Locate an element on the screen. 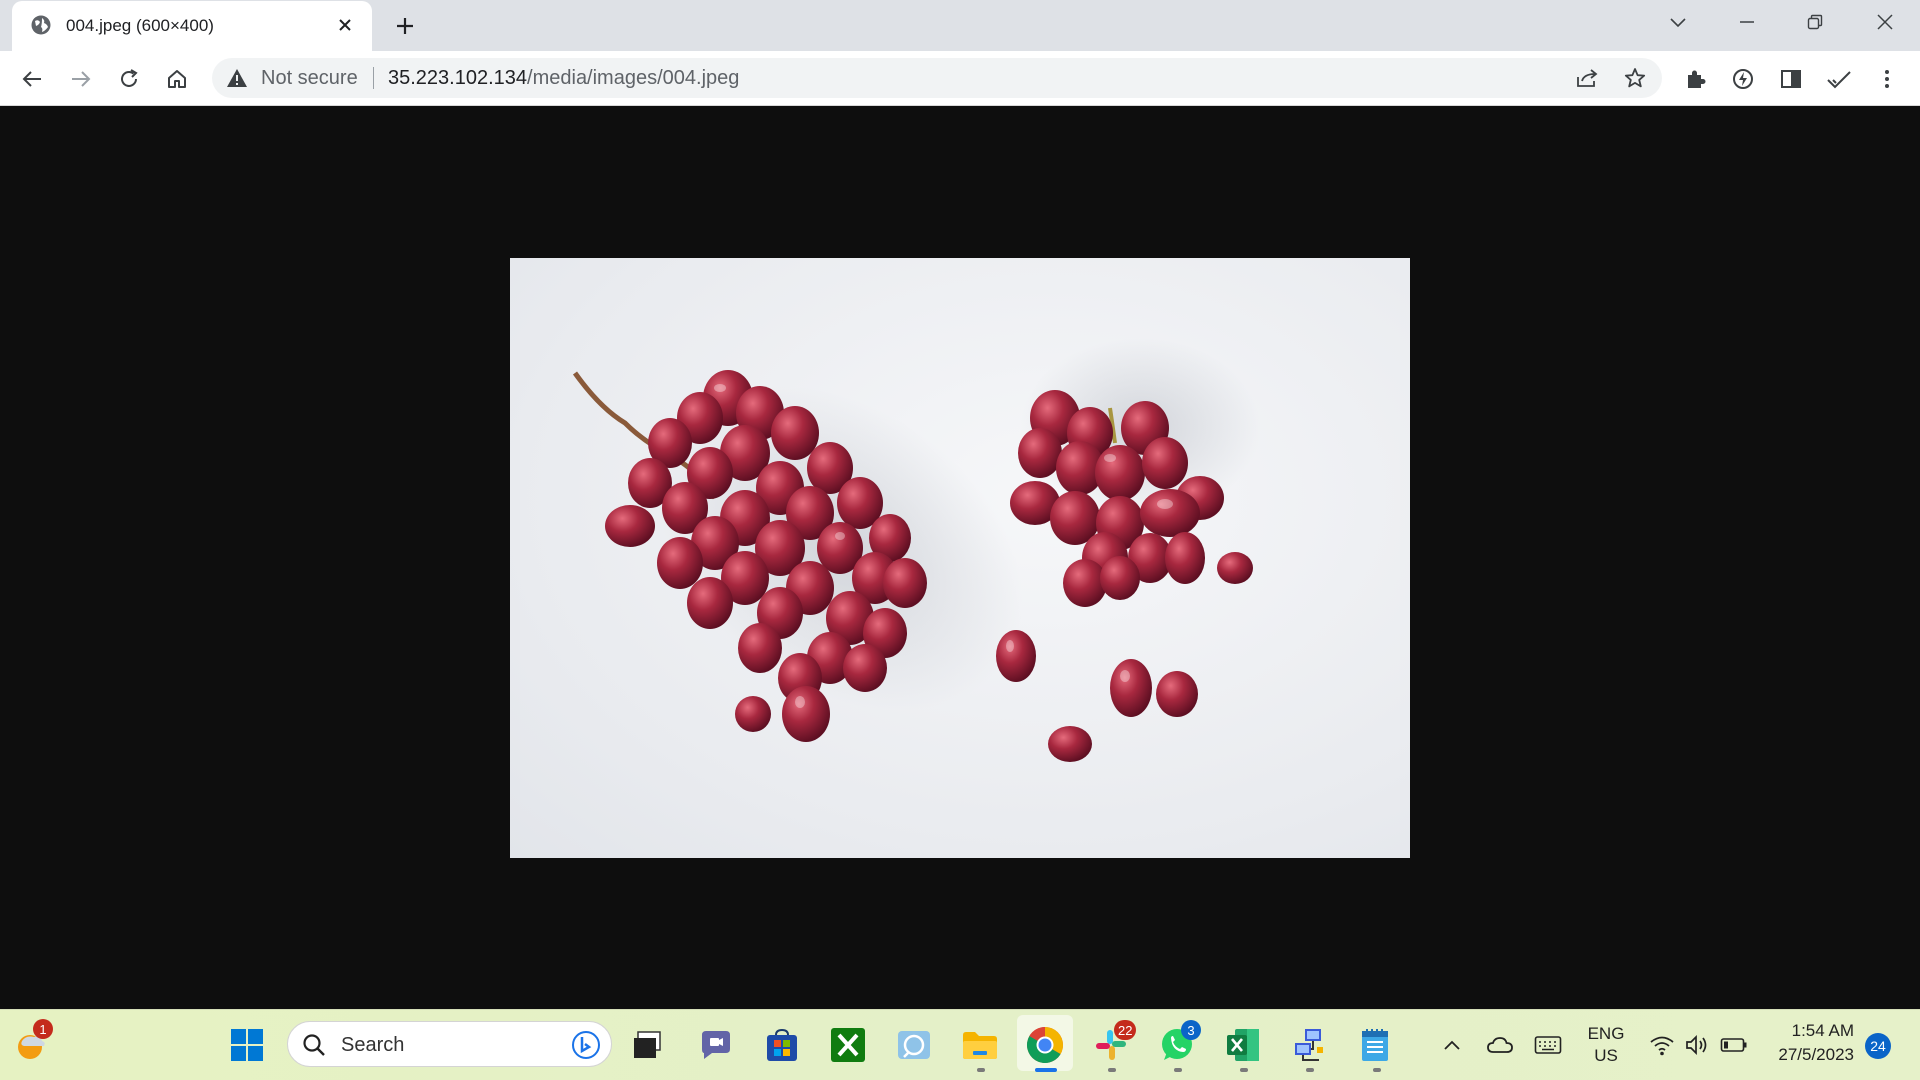 The image size is (1920, 1080). forward-icon is located at coordinates (81, 79).